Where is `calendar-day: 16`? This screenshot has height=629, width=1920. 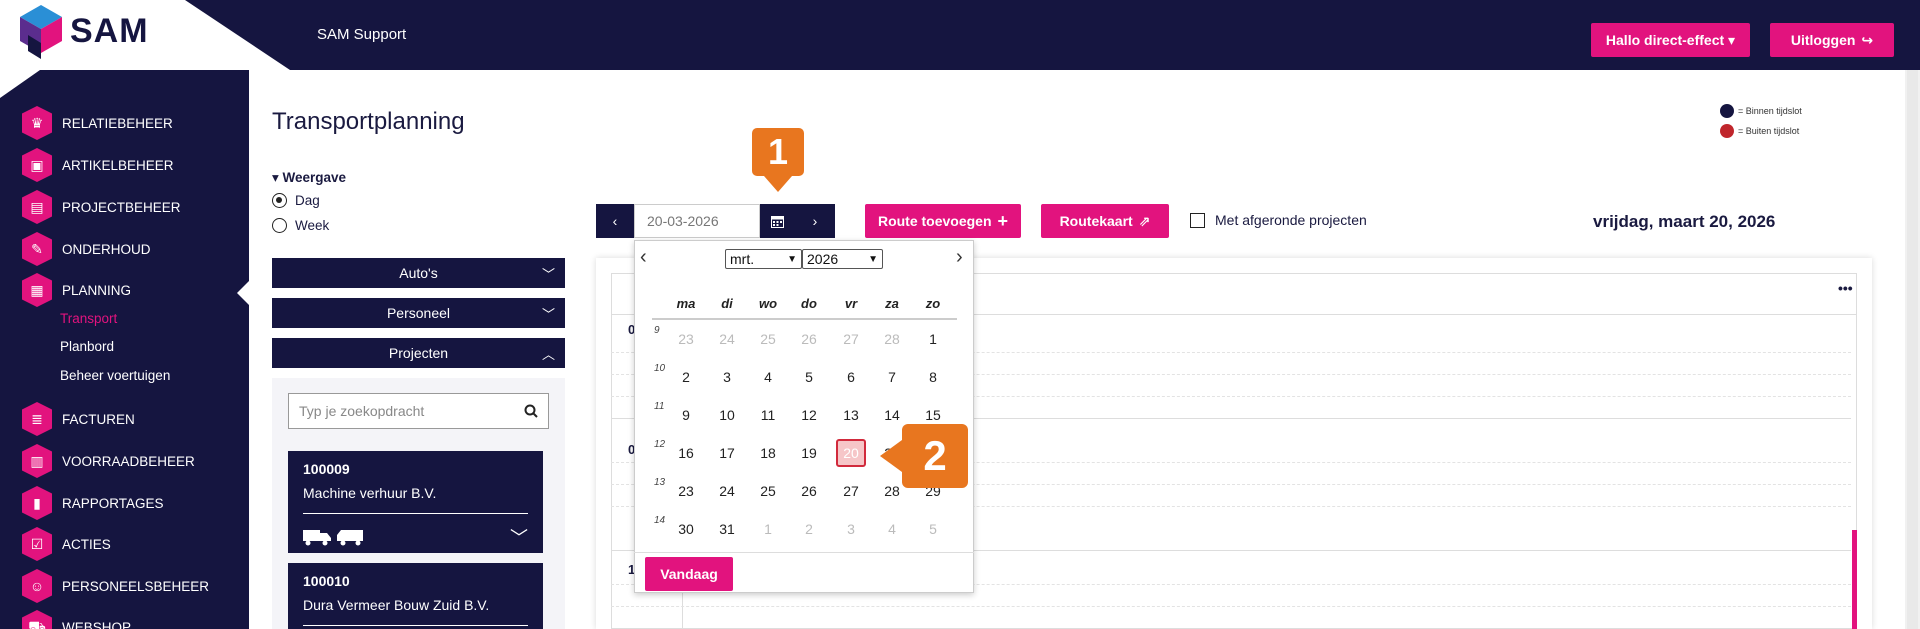
calendar-day: 16 is located at coordinates (686, 453).